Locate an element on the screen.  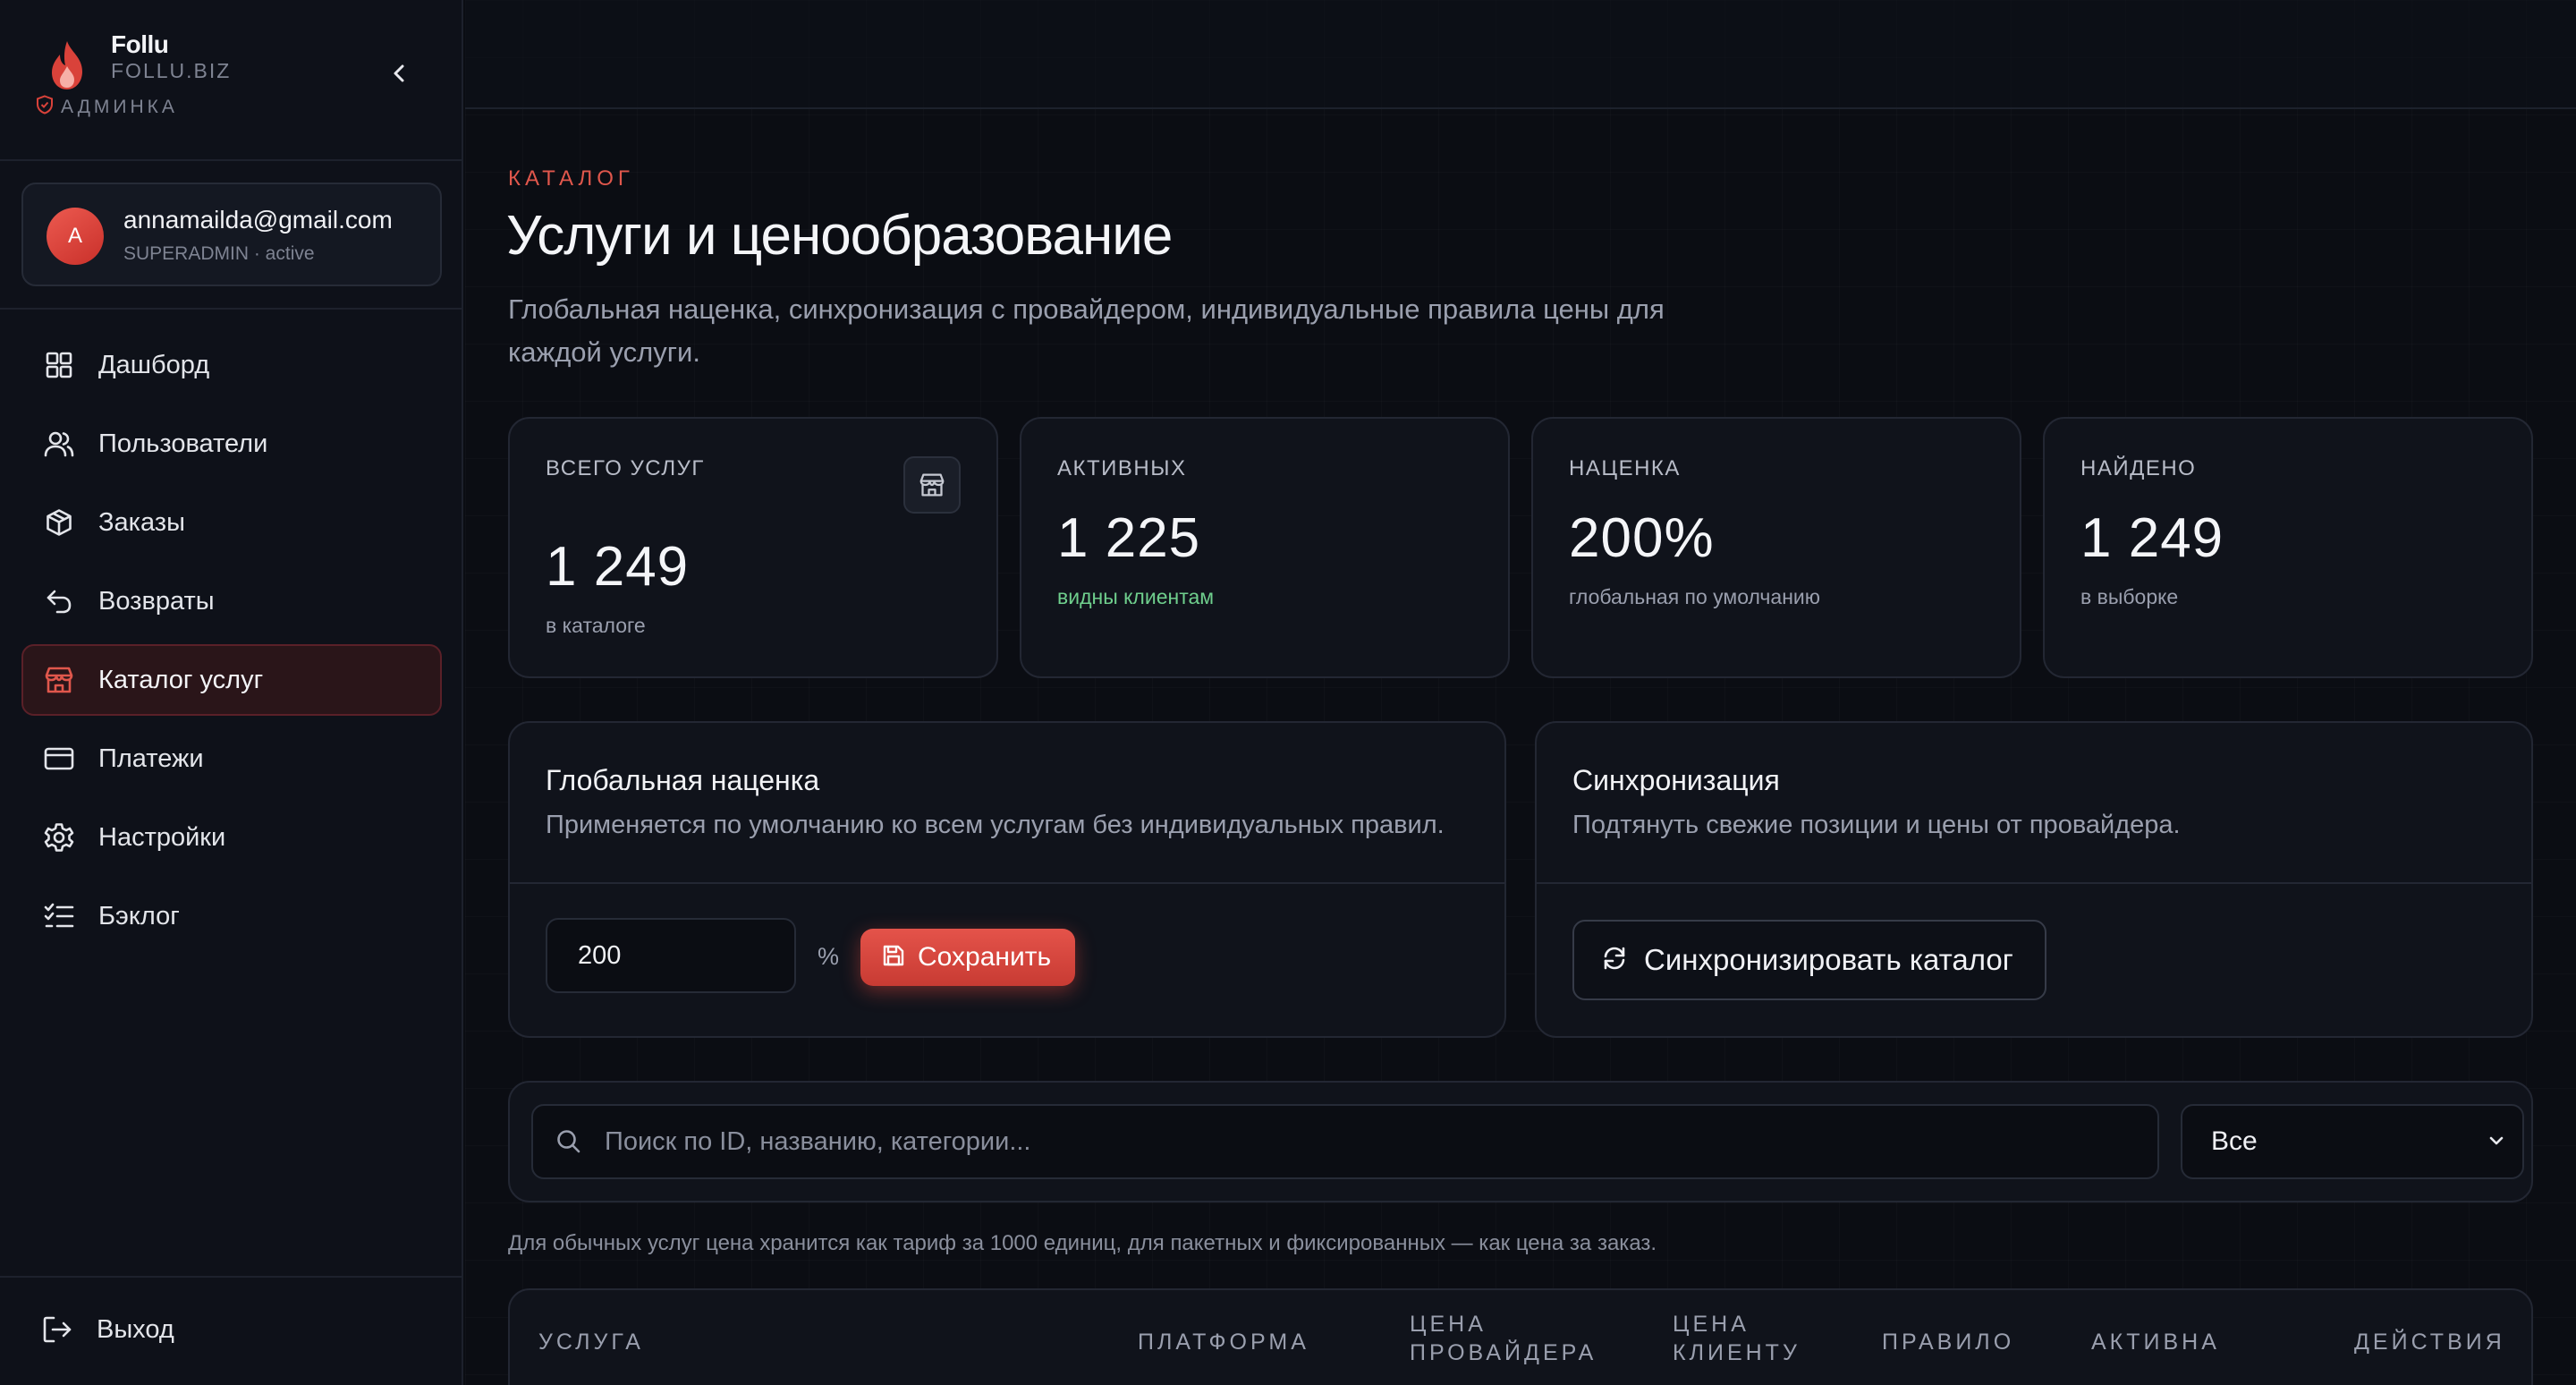
user-email: annamailda@gmail.com is located at coordinates (258, 220).